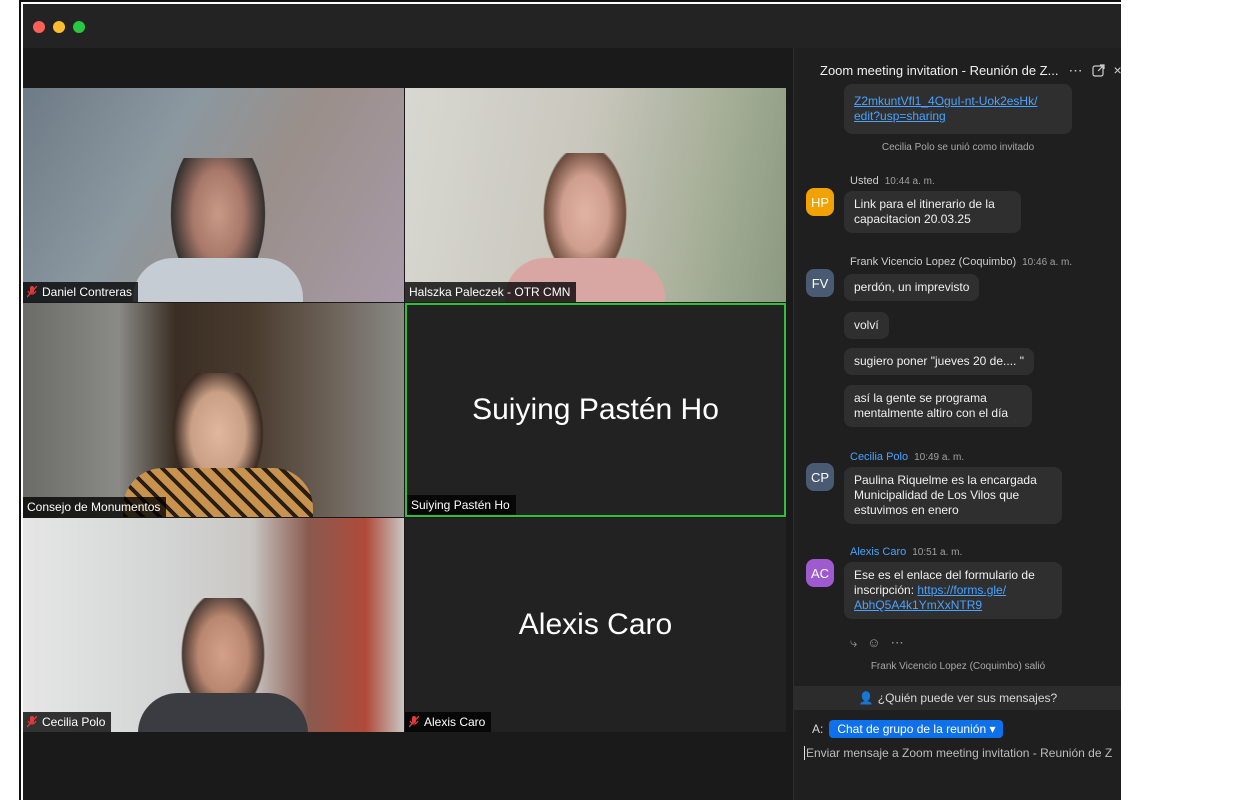 The width and height of the screenshot is (1246, 800). Describe the element at coordinates (39, 27) in the screenshot. I see `close-window-button` at that location.